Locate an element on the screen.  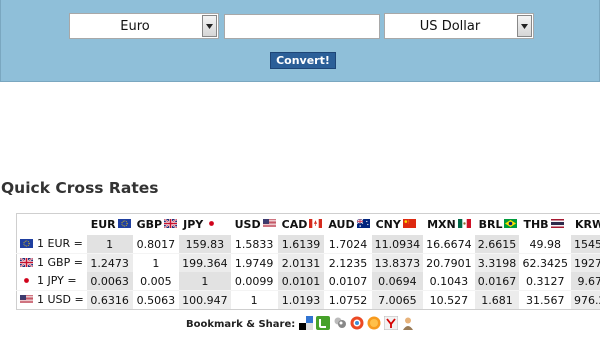
column-code: BRL is located at coordinates (490, 224).